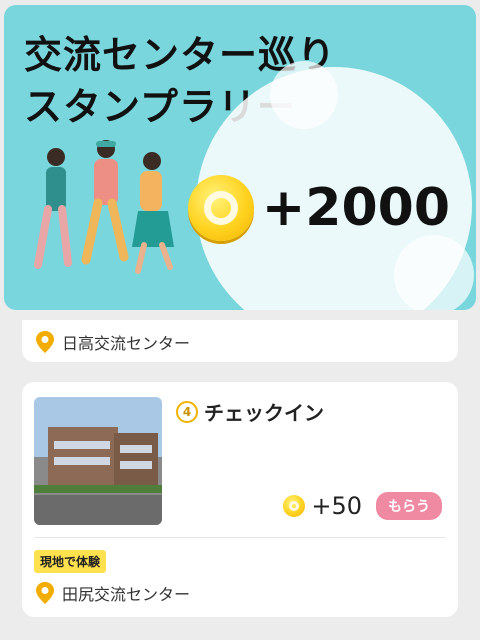 The image size is (480, 640). I want to click on building-photo, so click(98, 461).